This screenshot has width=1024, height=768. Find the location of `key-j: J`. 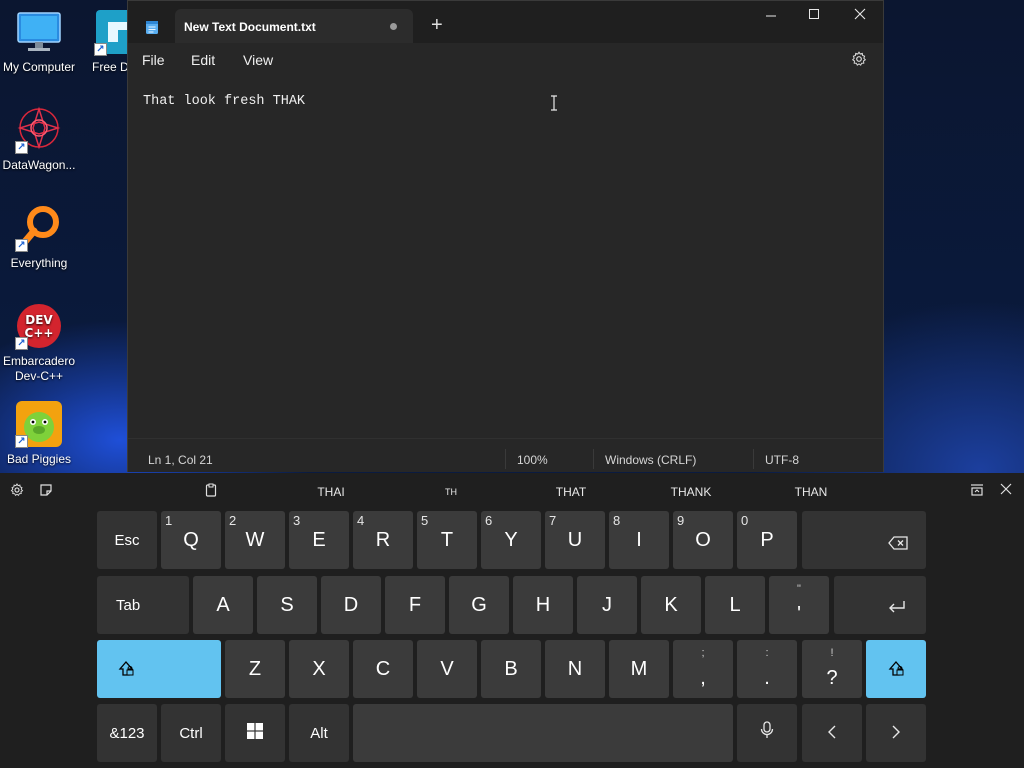

key-j: J is located at coordinates (607, 605).